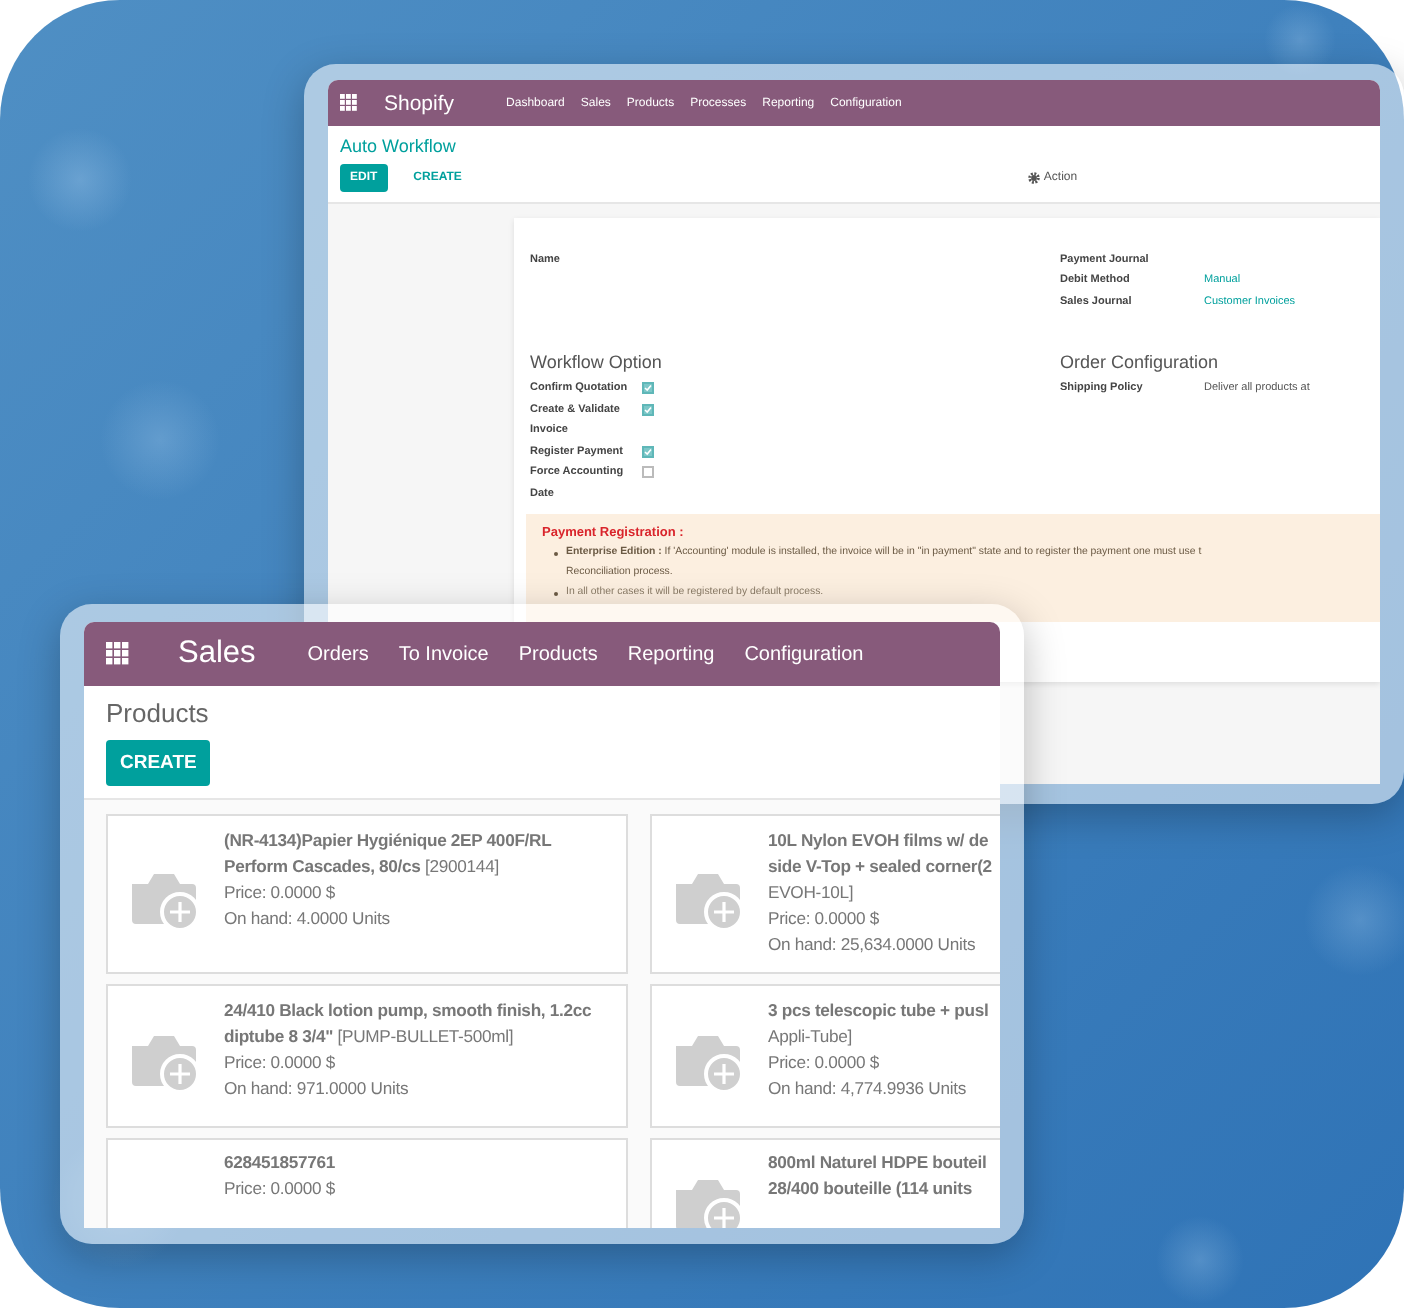 The image size is (1404, 1308). I want to click on gear-icon, so click(1033, 178).